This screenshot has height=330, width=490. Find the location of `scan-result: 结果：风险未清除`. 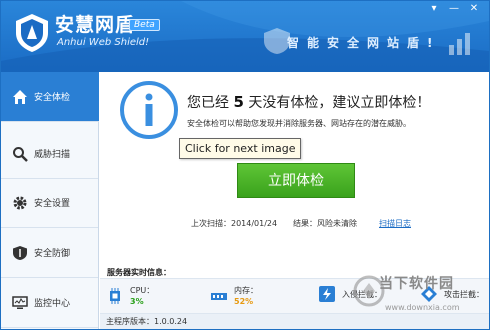

scan-result: 结果：风险未清除 is located at coordinates (325, 223).